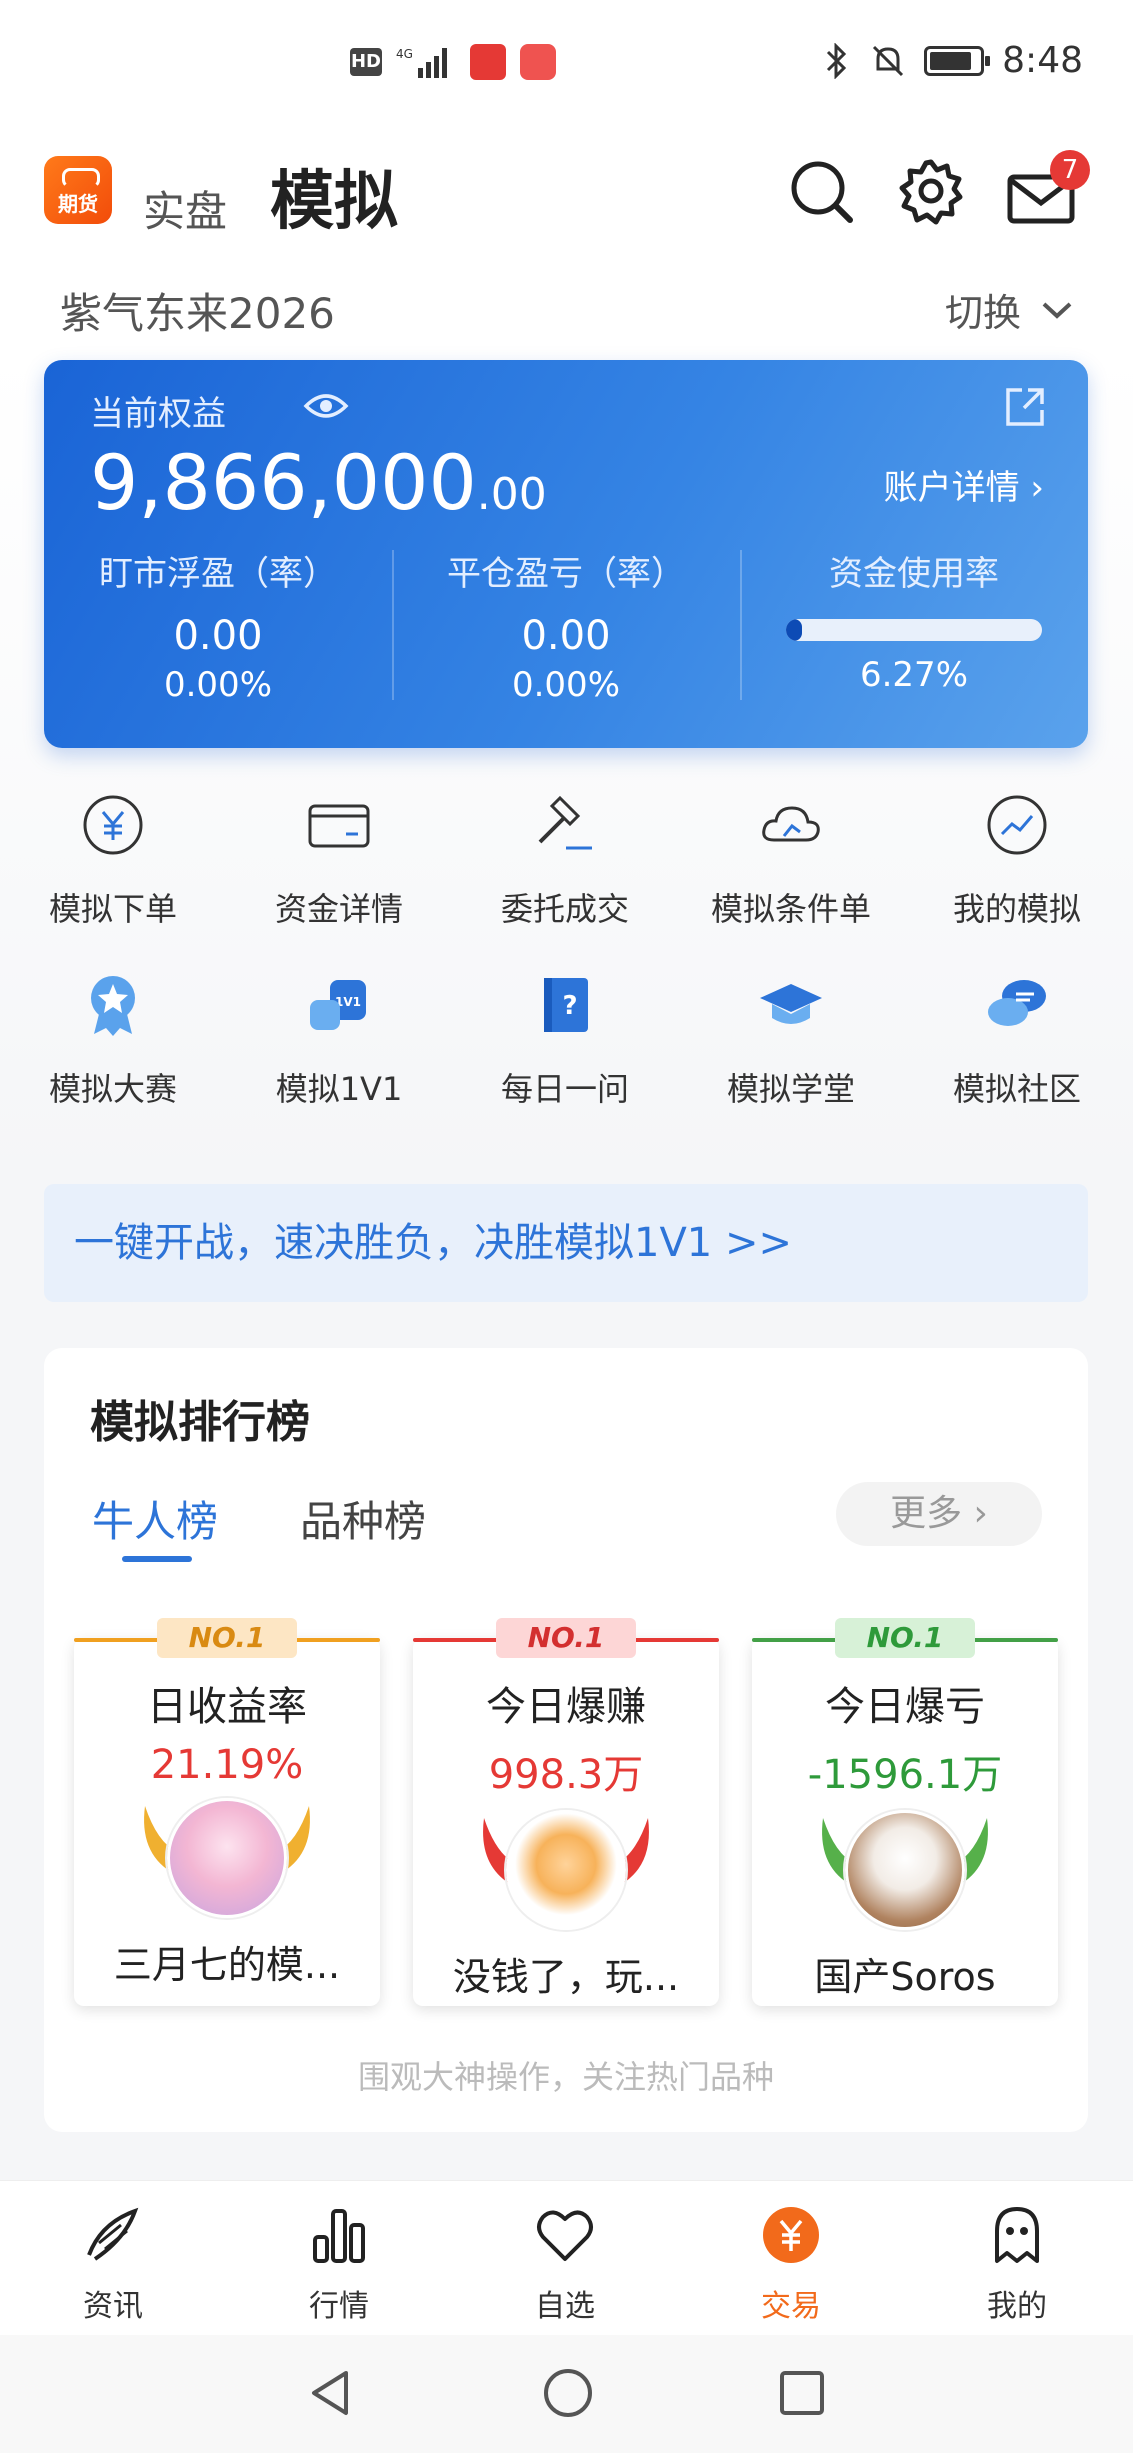  I want to click on stat-fund-usage: 资金使用率 6.27%, so click(914, 620).